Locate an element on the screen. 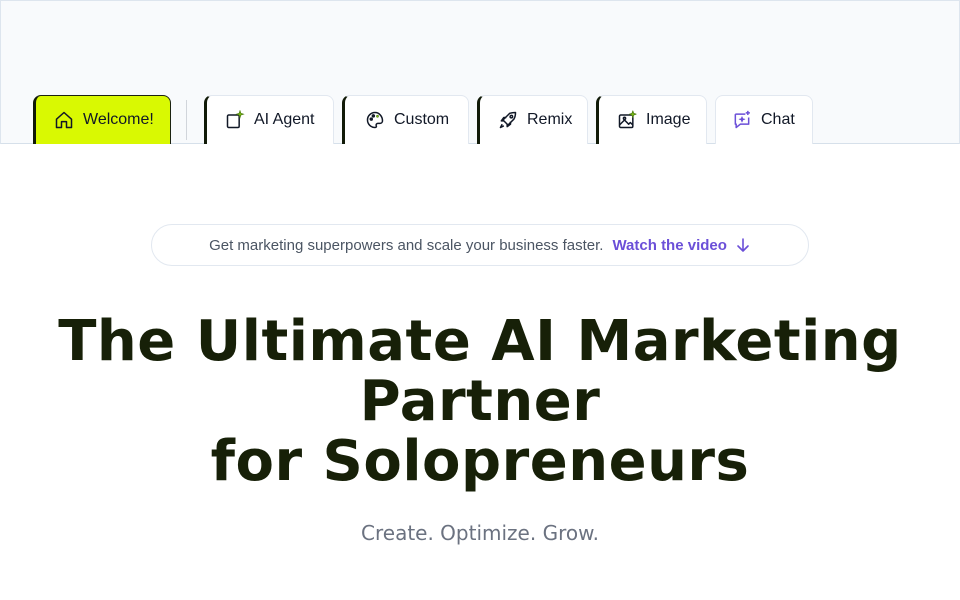 The width and height of the screenshot is (960, 600). tab-label: Remix is located at coordinates (550, 119).